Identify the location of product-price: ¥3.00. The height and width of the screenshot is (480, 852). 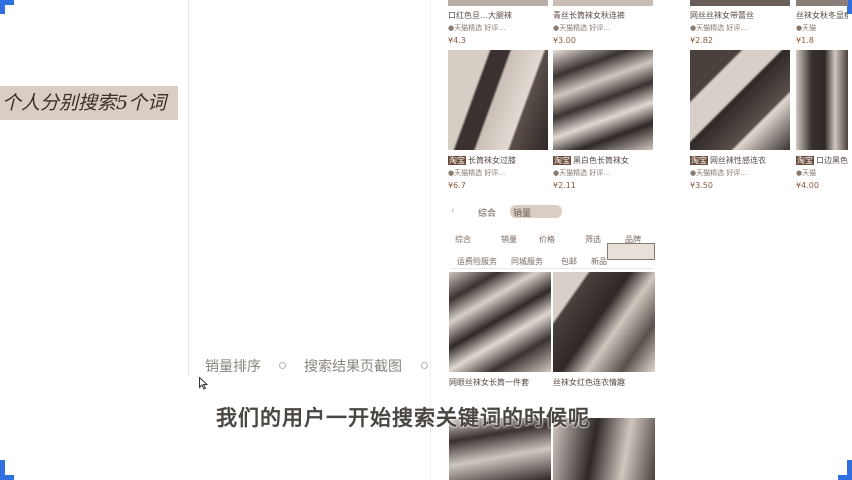
(564, 40).